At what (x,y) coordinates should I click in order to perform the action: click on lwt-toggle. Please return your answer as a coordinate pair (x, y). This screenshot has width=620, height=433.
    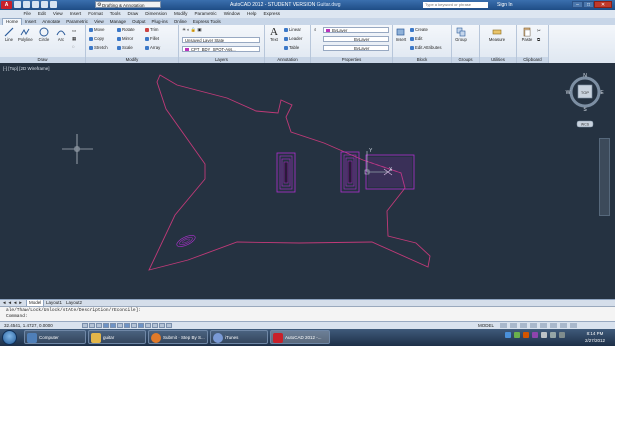
    Looking at the image, I should click on (148, 325).